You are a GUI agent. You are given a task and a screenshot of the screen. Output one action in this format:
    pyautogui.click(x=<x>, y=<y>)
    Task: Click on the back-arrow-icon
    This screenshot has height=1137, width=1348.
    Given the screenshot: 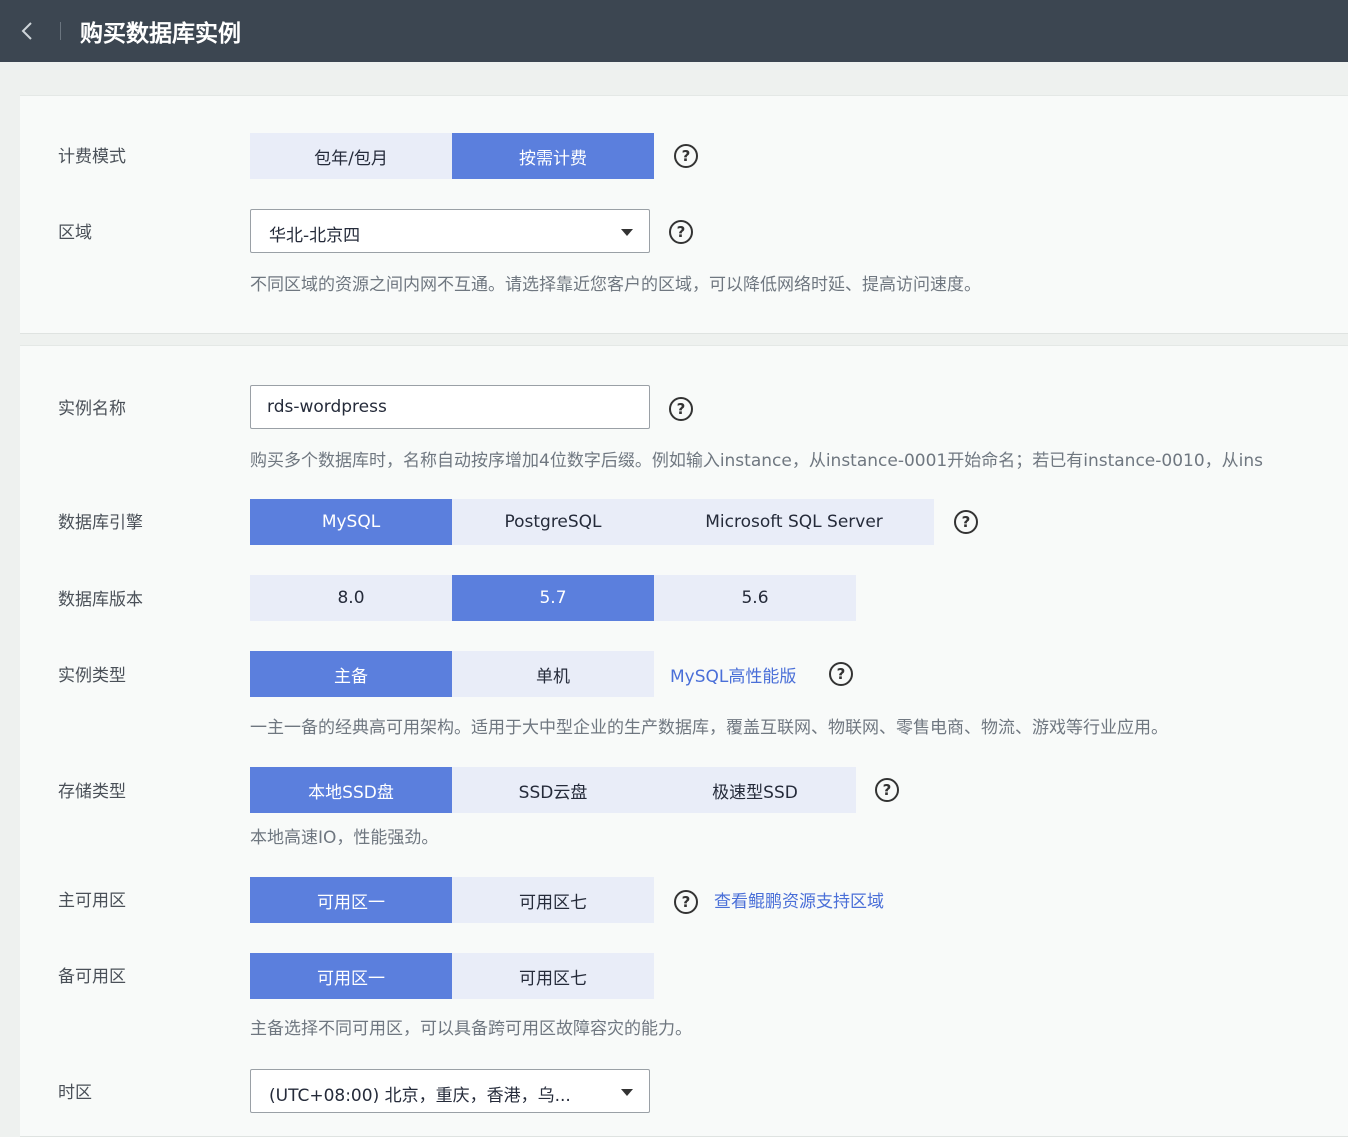 What is the action you would take?
    pyautogui.click(x=27, y=31)
    